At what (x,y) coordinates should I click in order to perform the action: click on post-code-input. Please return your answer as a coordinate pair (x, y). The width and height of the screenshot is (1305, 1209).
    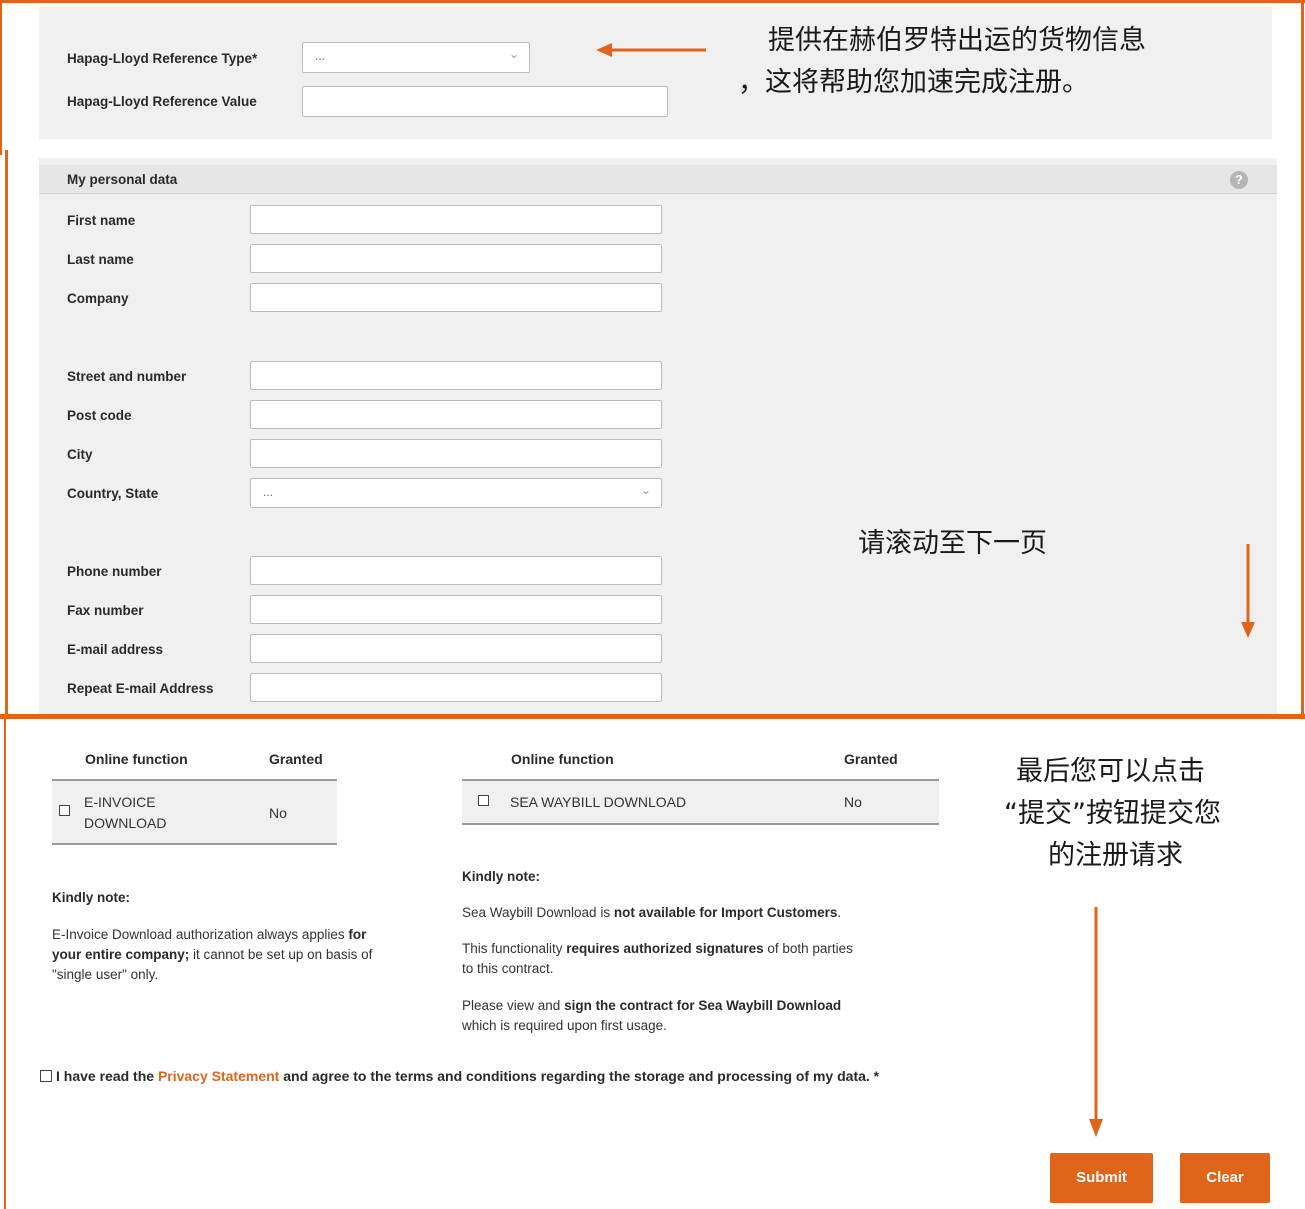
    Looking at the image, I should click on (456, 414).